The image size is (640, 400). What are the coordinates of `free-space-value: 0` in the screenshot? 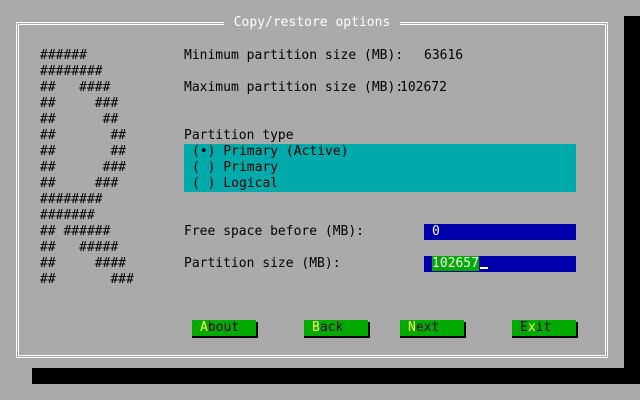 It's located at (436, 231).